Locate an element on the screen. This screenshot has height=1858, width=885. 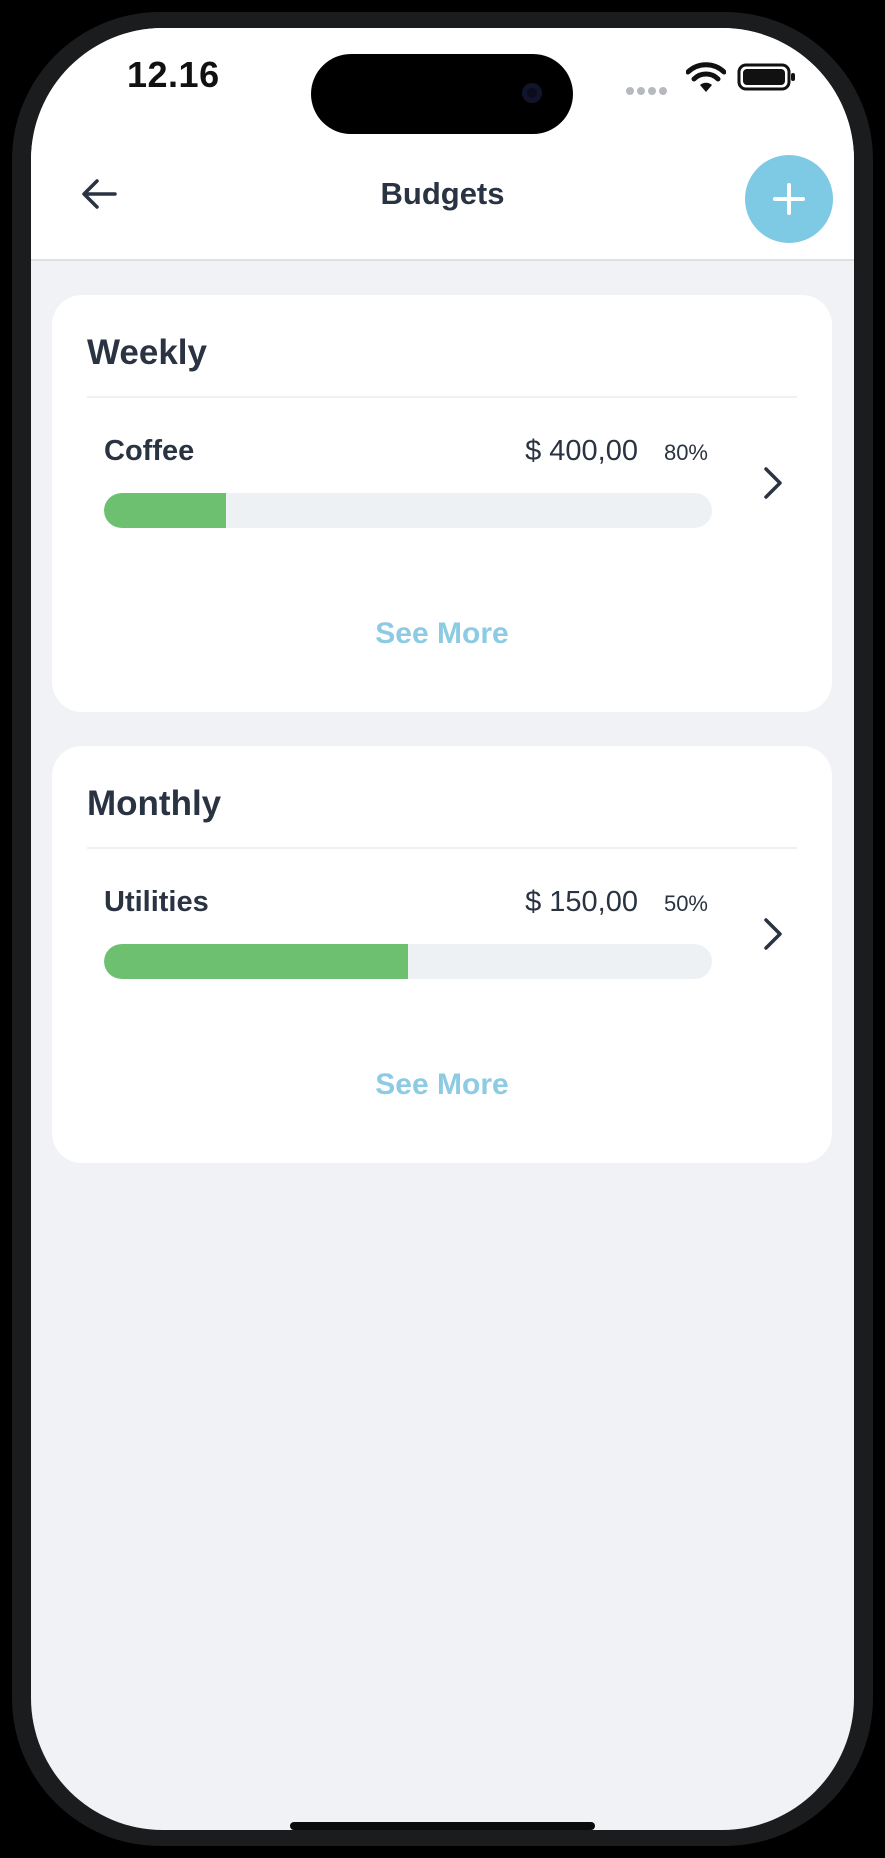
section-title: Weekly is located at coordinates (147, 352).